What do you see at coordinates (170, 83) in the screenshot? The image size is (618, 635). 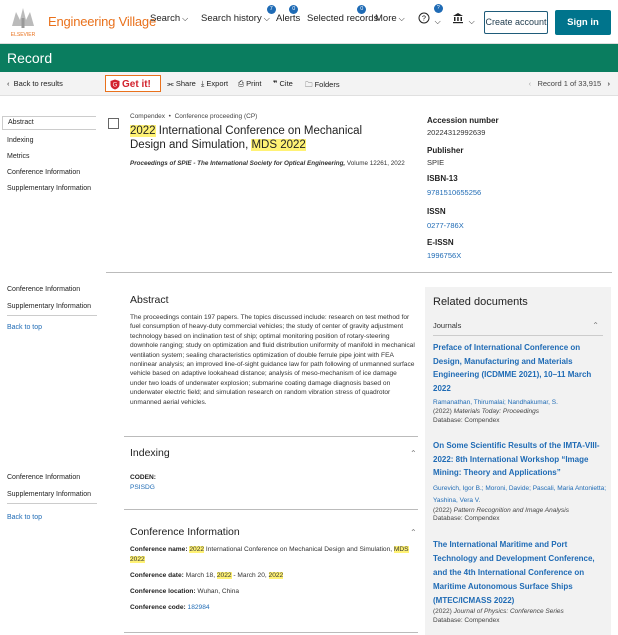 I see `share-icon: ⫘` at bounding box center [170, 83].